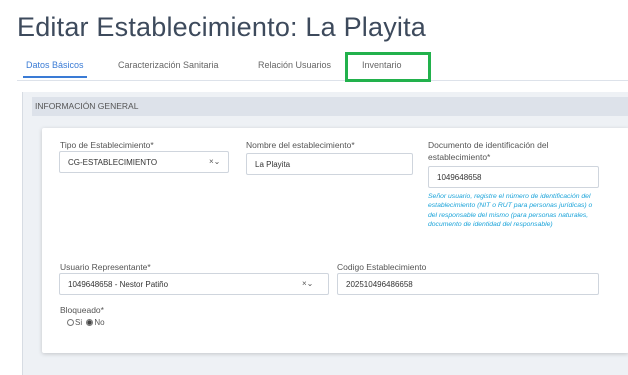 The width and height of the screenshot is (628, 375). I want to click on tipo-label: Tipo de Establecimiento*, so click(107, 145).